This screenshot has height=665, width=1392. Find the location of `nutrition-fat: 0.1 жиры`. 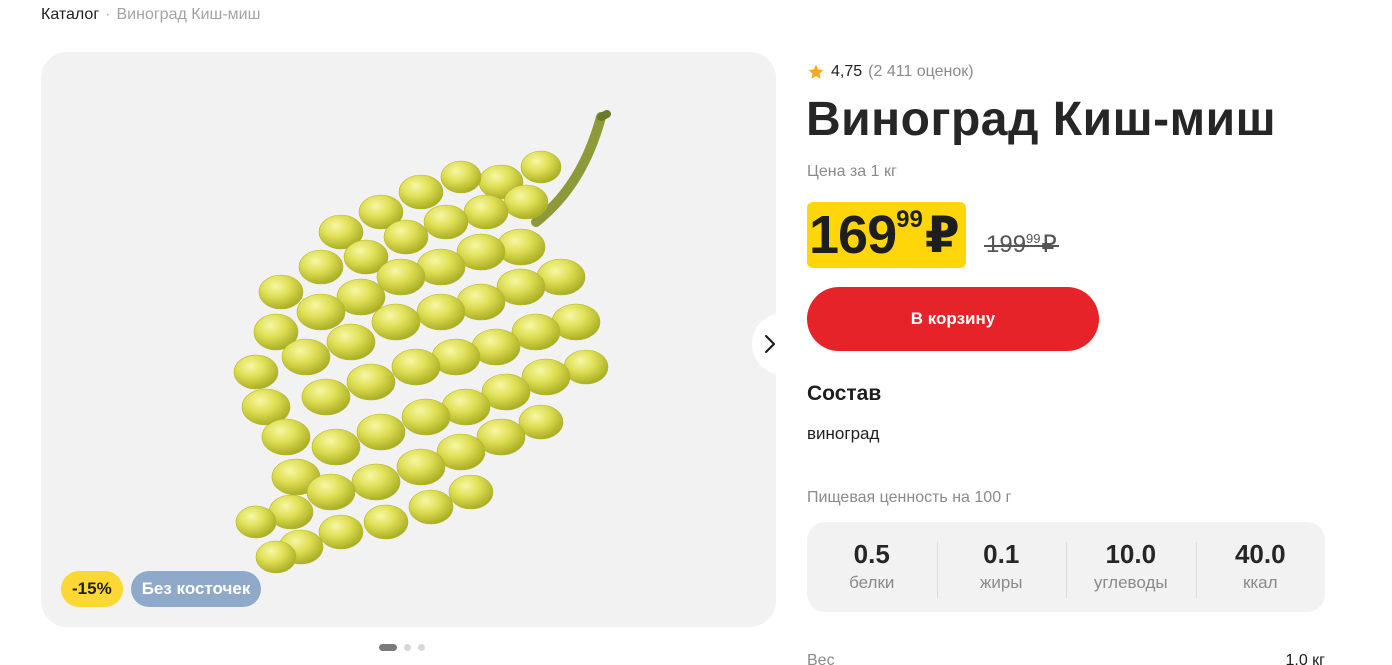

nutrition-fat: 0.1 жиры is located at coordinates (1001, 568).